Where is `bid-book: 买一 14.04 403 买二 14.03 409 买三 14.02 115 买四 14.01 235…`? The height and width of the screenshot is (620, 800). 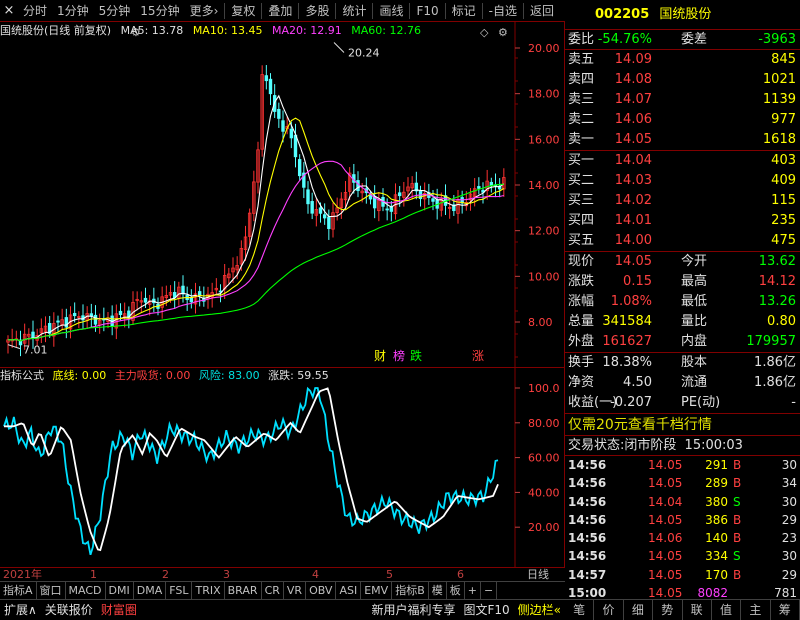
bid-book: 买一 14.04 403 买二 14.03 409 买三 14.02 115 买四 14.01 235… is located at coordinates (682, 201).